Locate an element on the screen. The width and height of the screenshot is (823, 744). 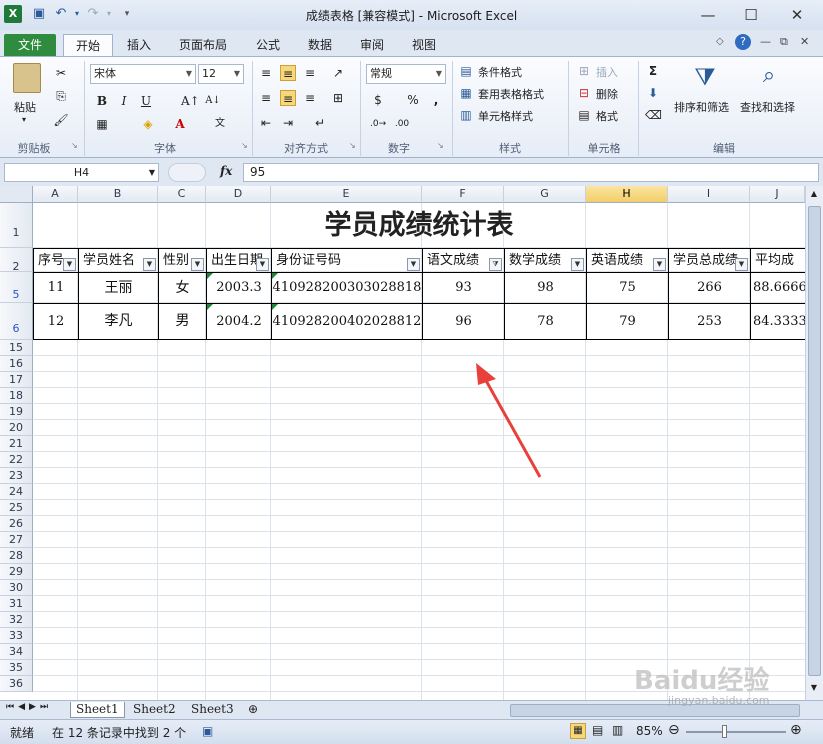
column-header-e: E is located at coordinates (346, 194).